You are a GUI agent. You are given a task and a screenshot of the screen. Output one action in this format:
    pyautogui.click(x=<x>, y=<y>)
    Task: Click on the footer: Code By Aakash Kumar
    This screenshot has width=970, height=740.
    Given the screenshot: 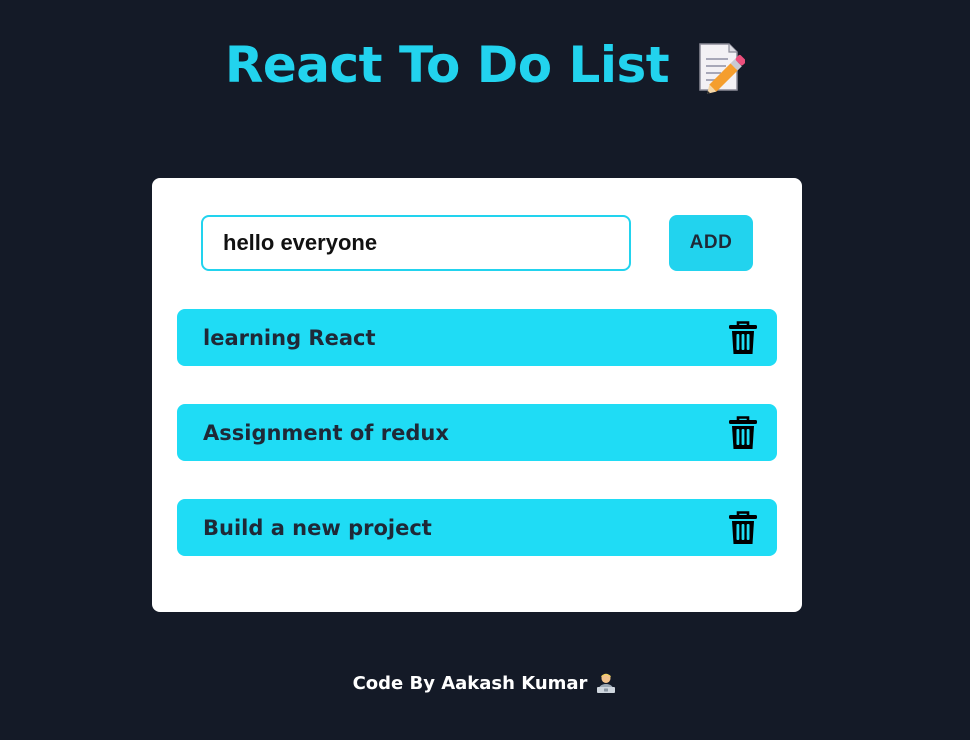 What is the action you would take?
    pyautogui.click(x=485, y=683)
    